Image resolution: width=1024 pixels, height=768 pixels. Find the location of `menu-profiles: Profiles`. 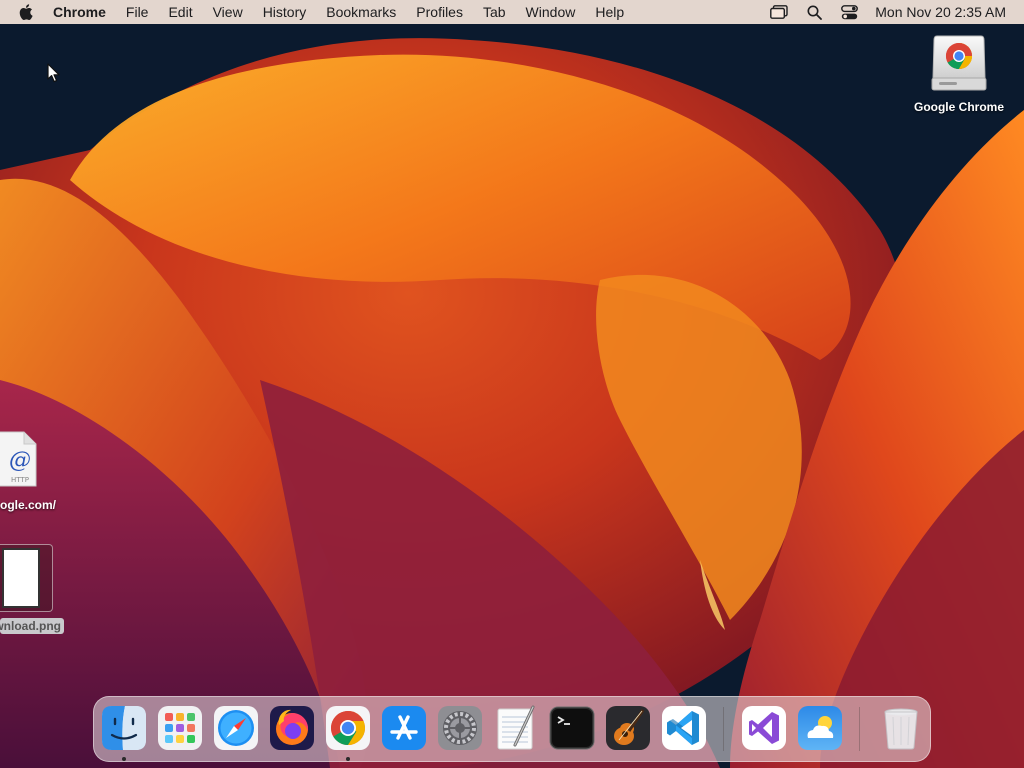

menu-profiles: Profiles is located at coordinates (439, 12).